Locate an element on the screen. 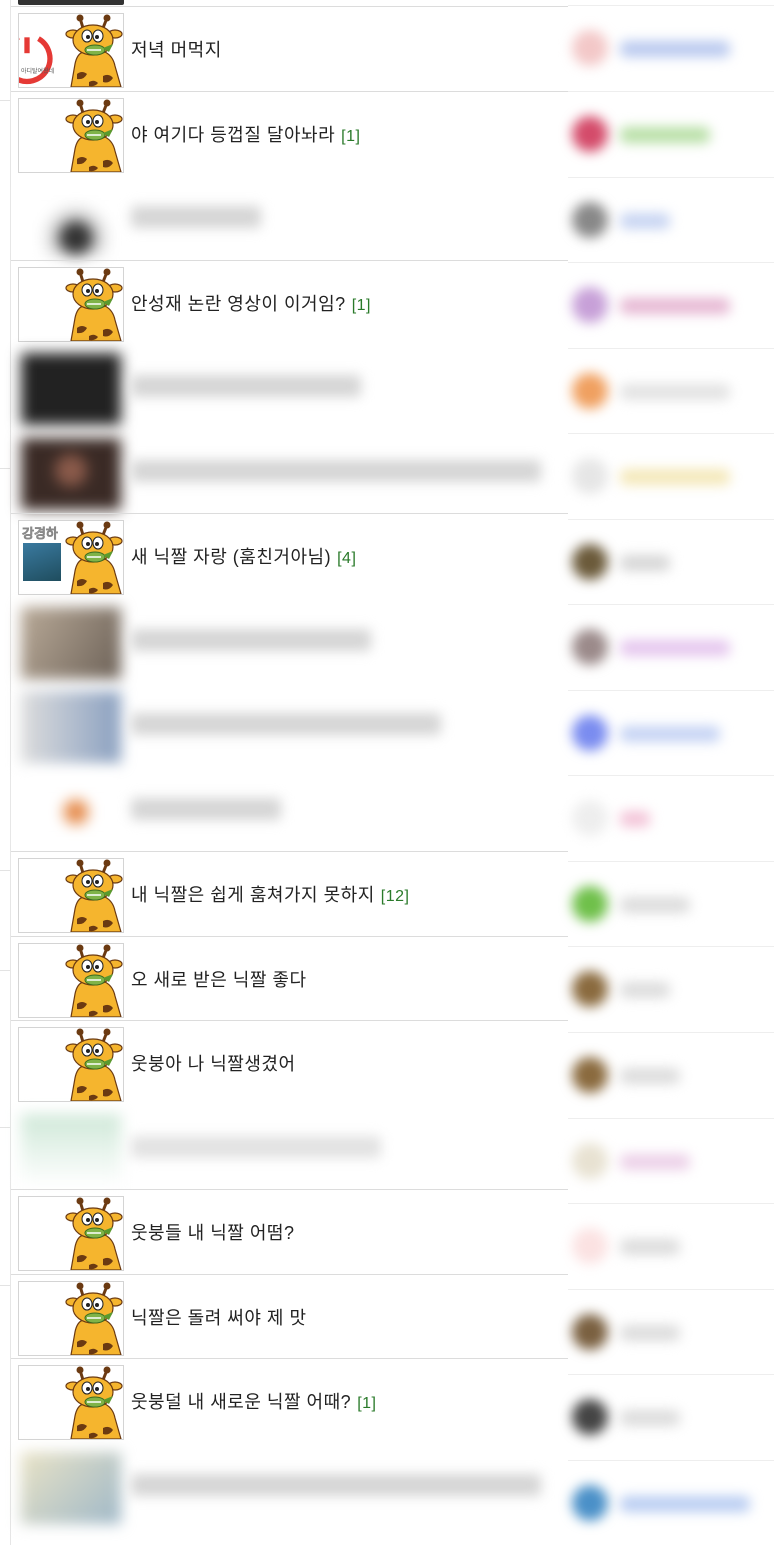 The height and width of the screenshot is (1545, 774). post-title: 안성재 논란 영상이 이거임? [1] is located at coordinates (251, 303).